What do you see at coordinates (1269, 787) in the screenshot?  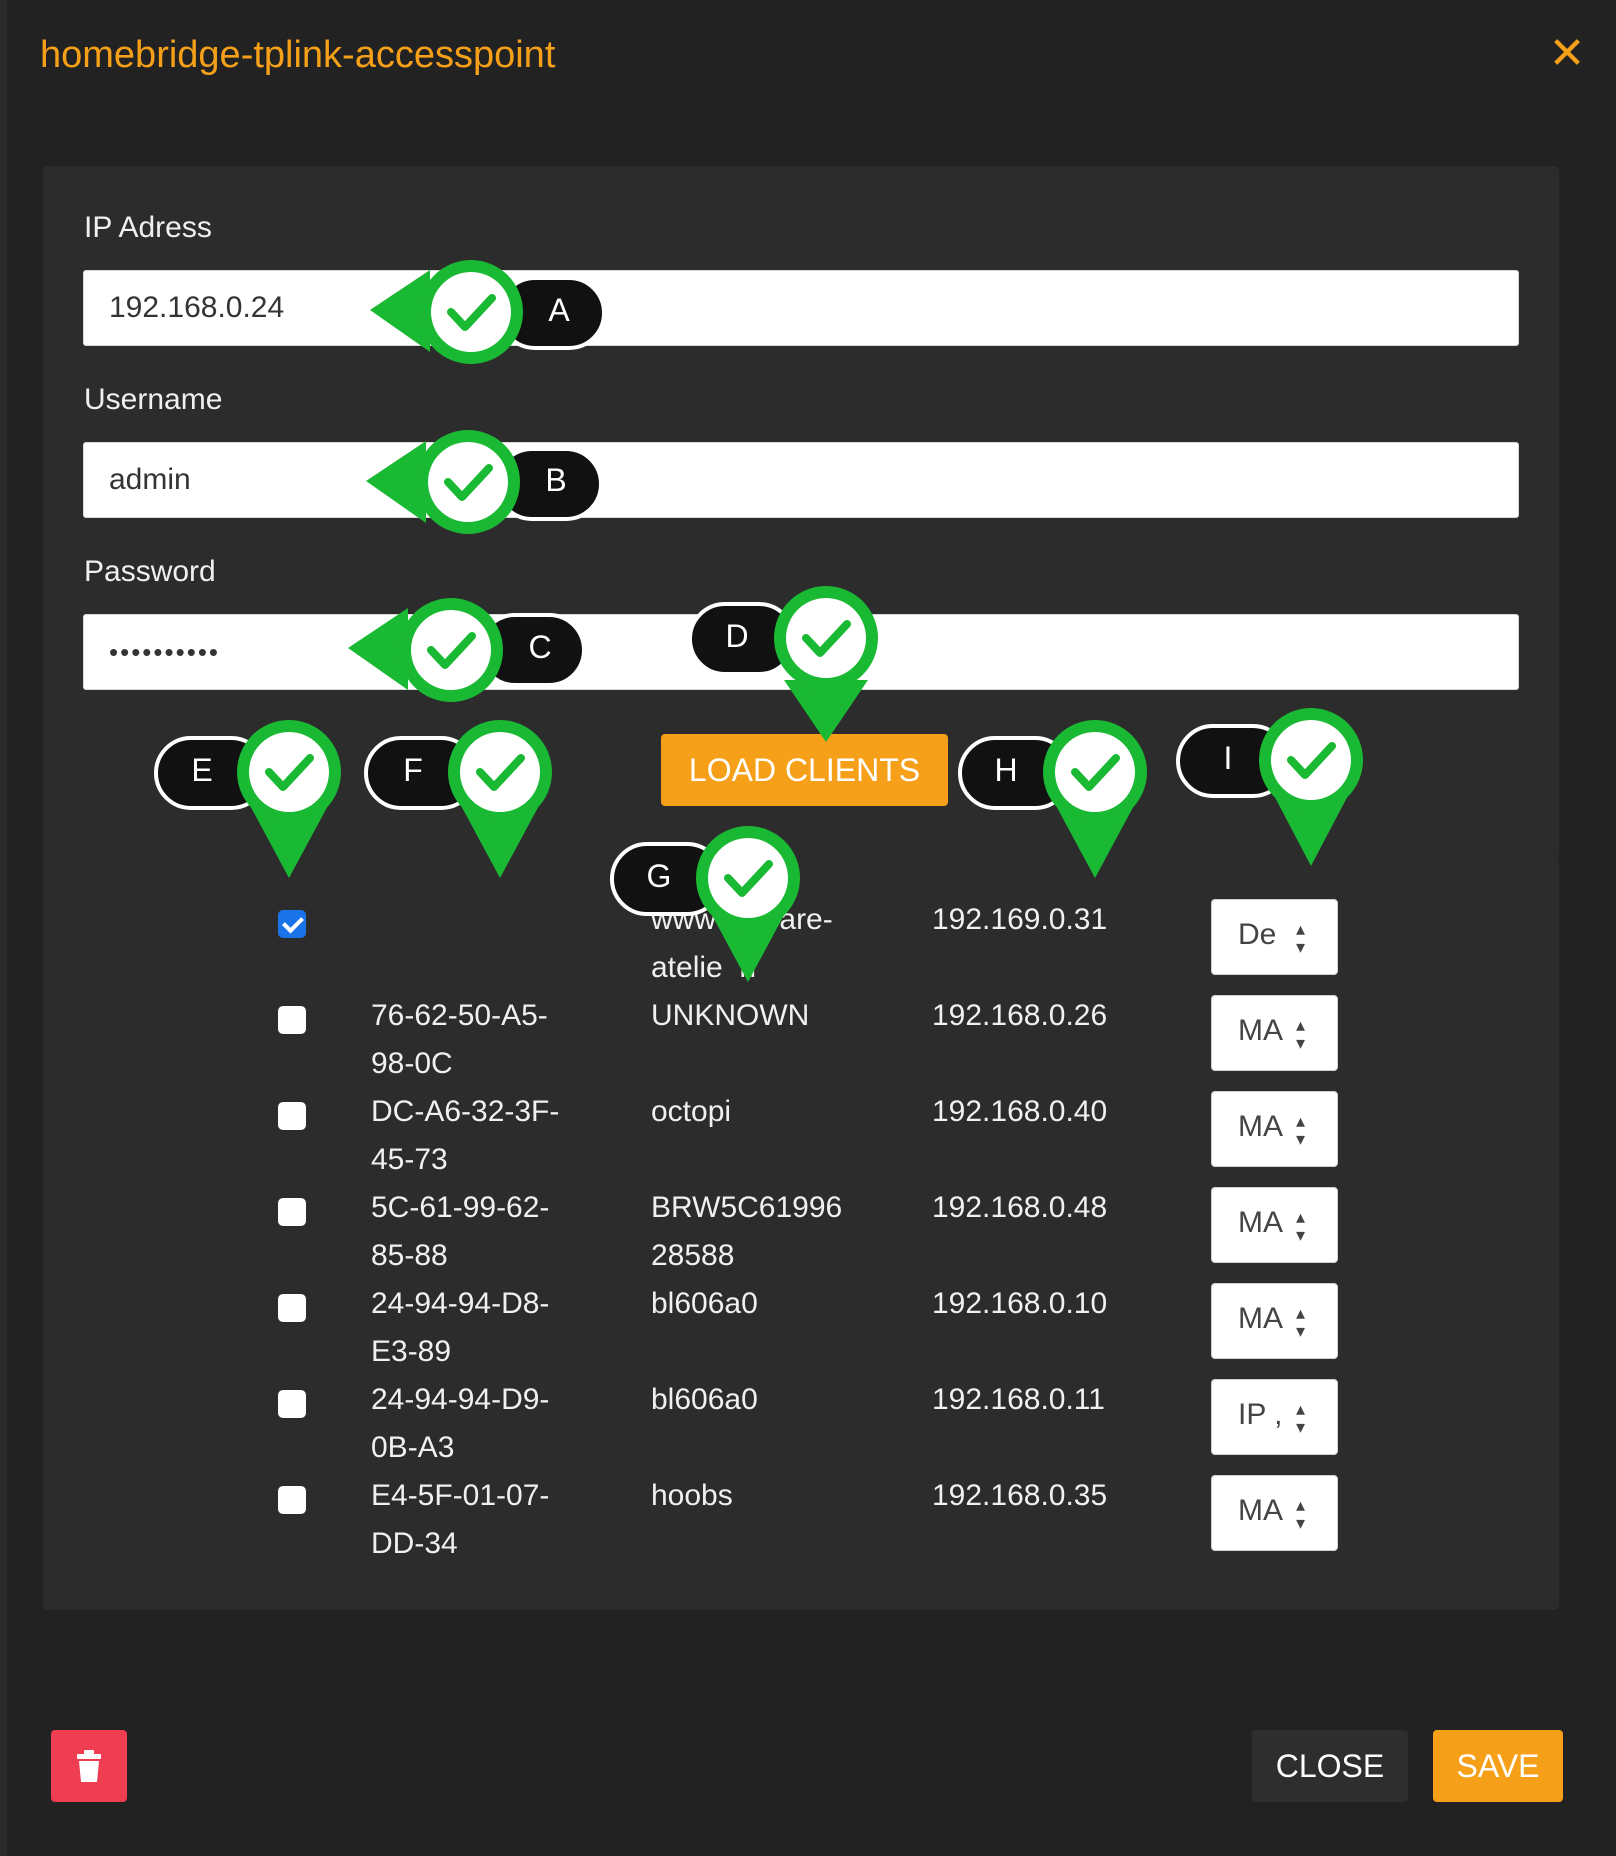 I see `marker-i: I` at bounding box center [1269, 787].